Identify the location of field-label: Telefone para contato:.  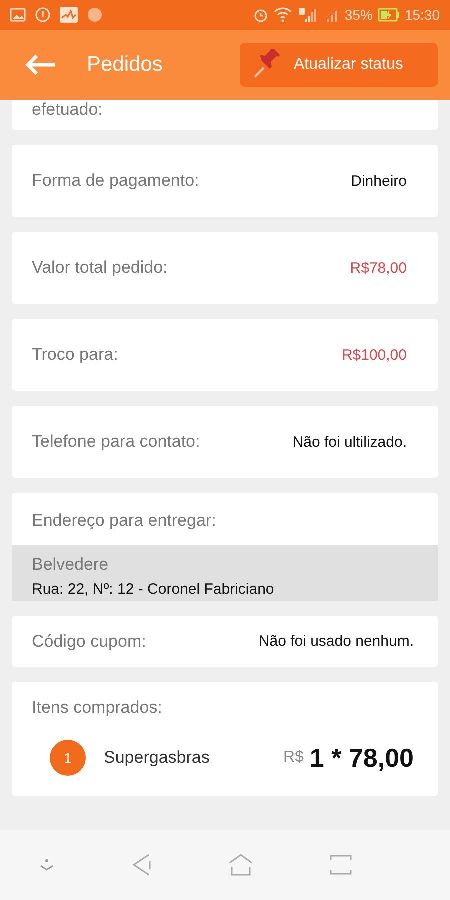
(116, 442).